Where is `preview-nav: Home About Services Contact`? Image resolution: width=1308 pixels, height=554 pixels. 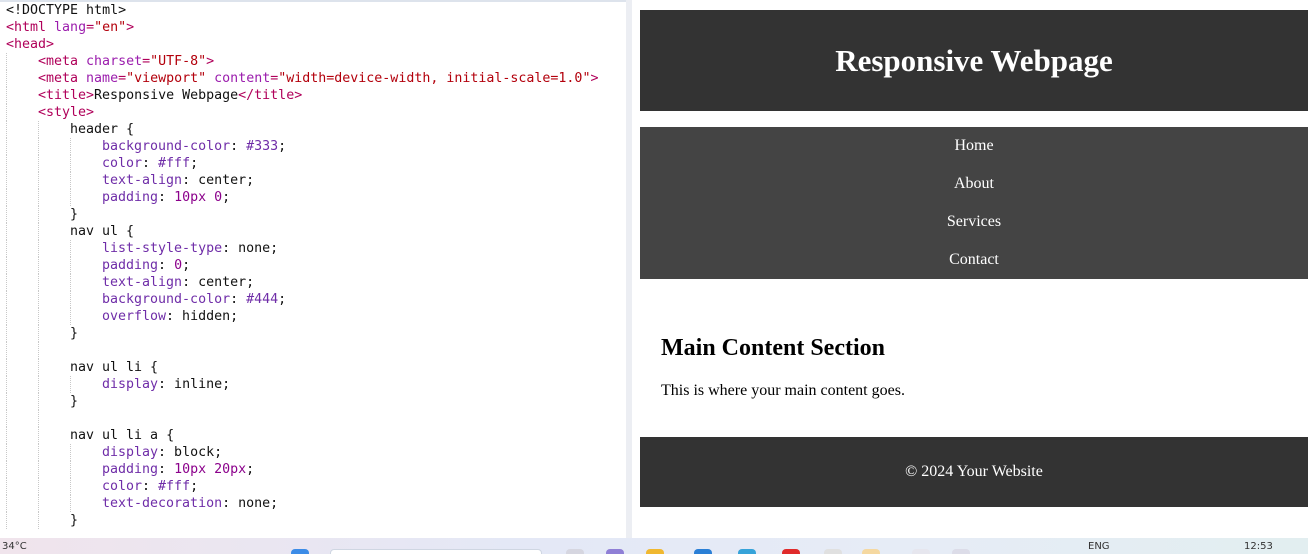 preview-nav: Home About Services Contact is located at coordinates (974, 203).